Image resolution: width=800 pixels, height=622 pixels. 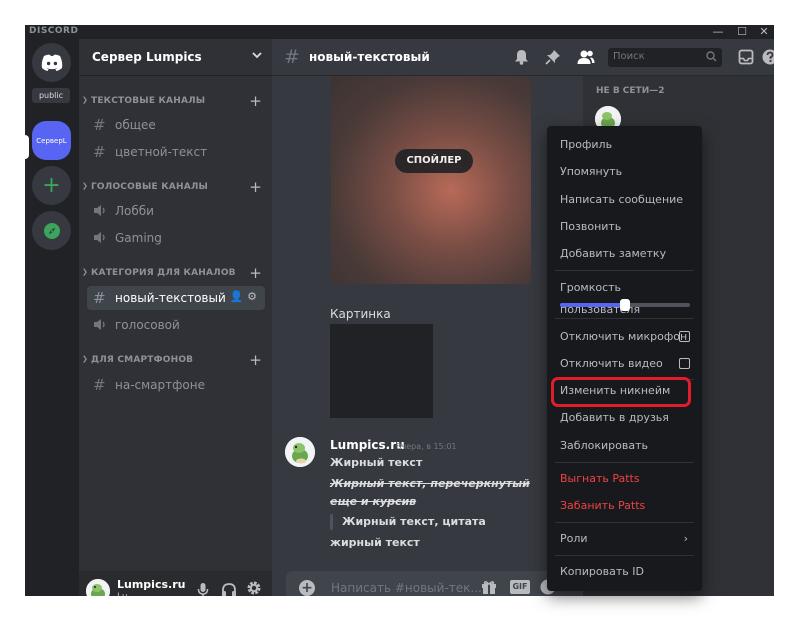 What do you see at coordinates (373, 501) in the screenshot?
I see `message-line-strike-italic: еще и курсив` at bounding box center [373, 501].